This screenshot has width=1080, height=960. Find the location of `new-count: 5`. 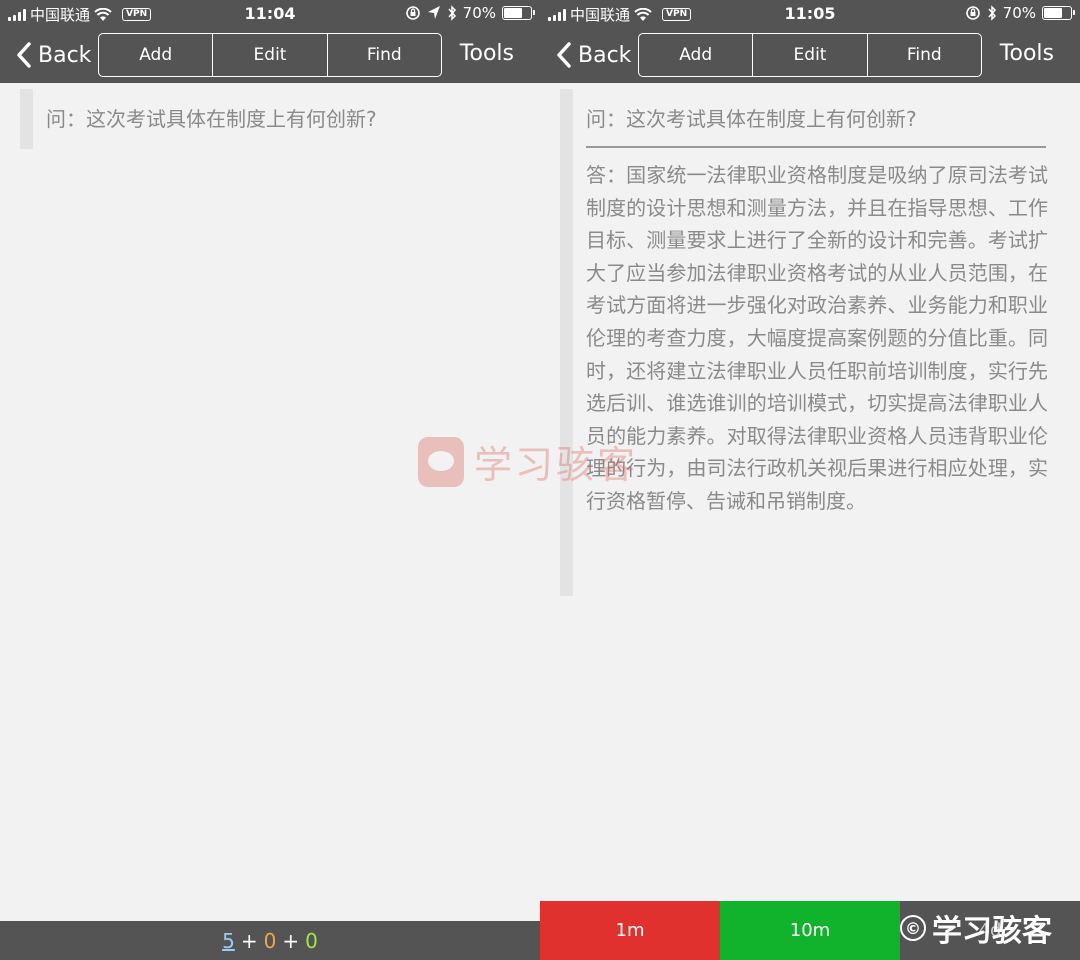

new-count: 5 is located at coordinates (228, 941).